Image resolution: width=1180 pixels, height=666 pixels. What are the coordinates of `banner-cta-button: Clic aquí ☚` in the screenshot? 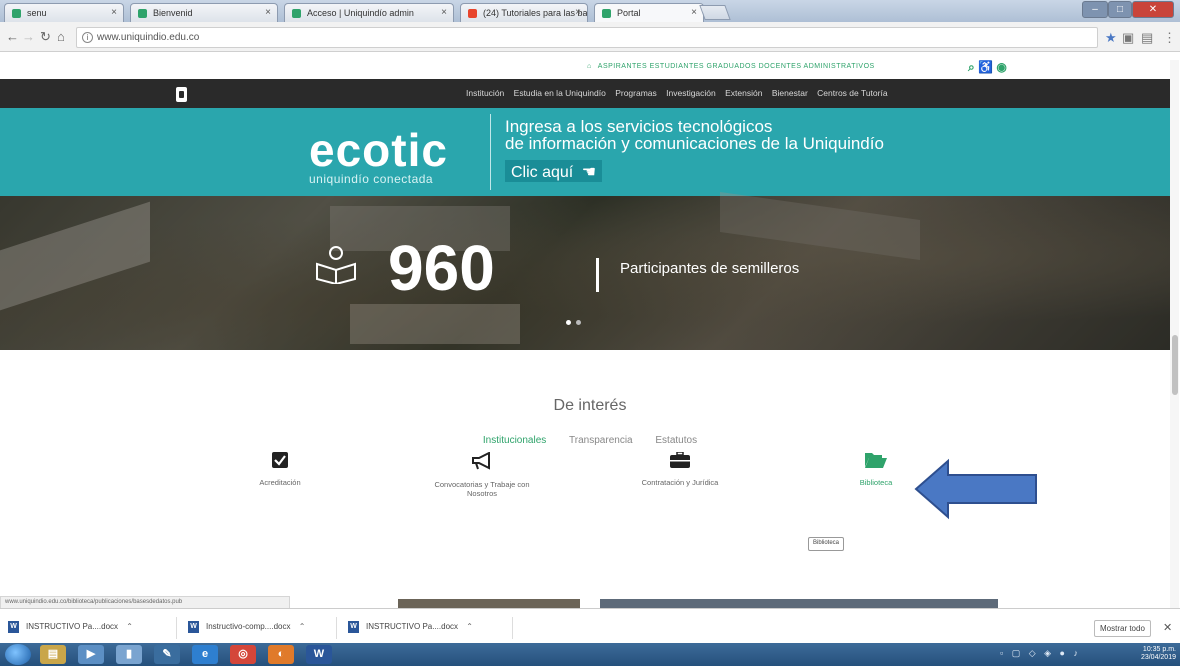 It's located at (554, 171).